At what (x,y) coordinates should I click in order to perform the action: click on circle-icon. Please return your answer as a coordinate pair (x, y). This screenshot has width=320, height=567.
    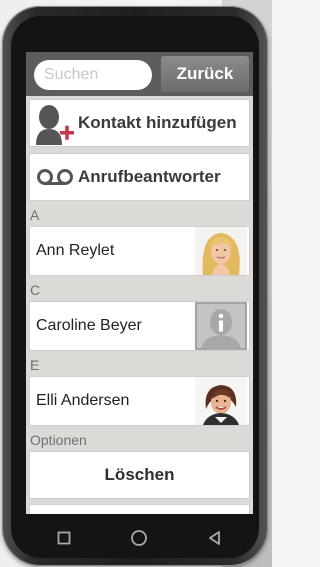
    Looking at the image, I should click on (139, 538).